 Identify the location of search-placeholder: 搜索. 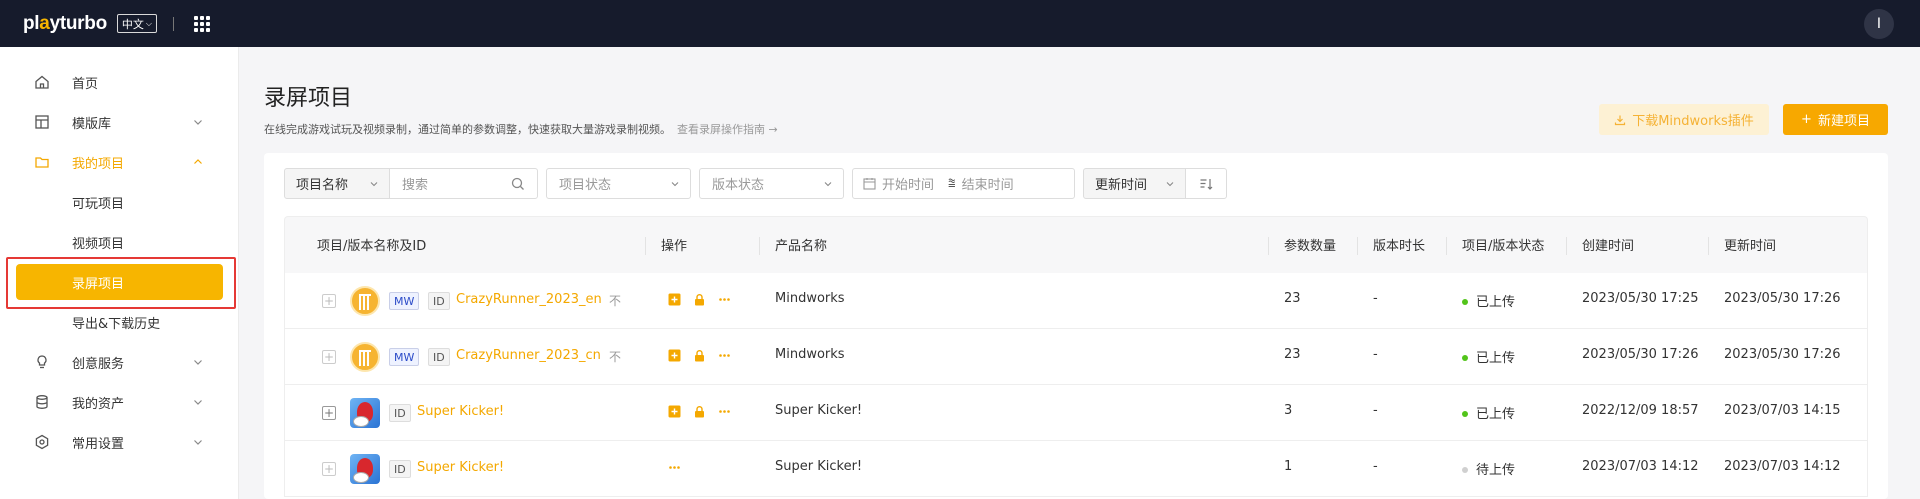
(415, 185).